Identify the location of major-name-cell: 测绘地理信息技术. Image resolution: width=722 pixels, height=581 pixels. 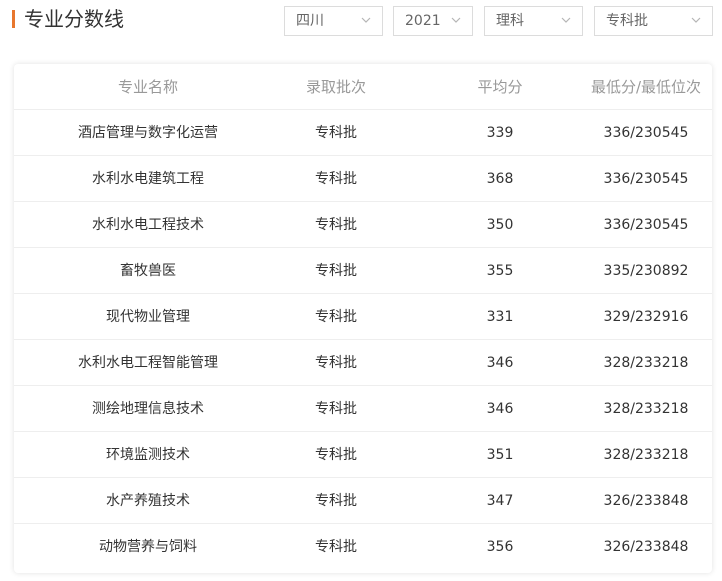
(148, 409).